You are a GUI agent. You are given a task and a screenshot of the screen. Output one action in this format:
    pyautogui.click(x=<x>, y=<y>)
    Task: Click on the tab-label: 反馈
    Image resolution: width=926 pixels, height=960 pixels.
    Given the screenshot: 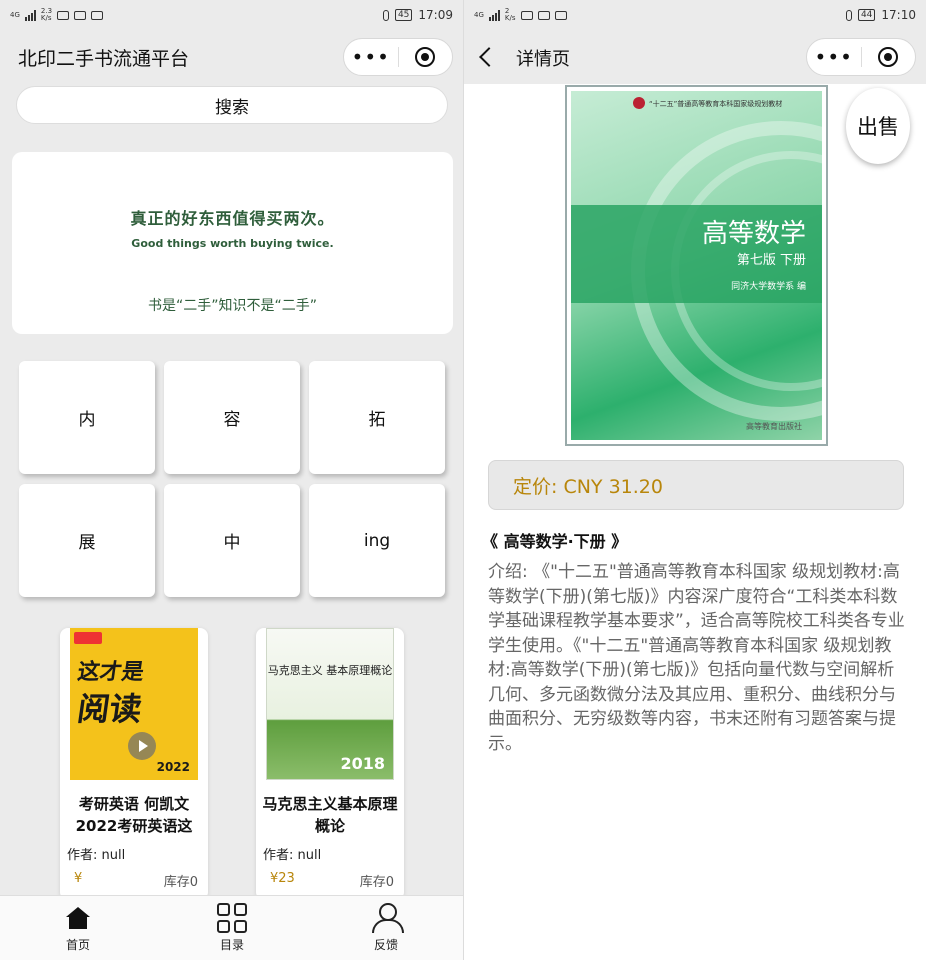 What is the action you would take?
    pyautogui.click(x=385, y=945)
    